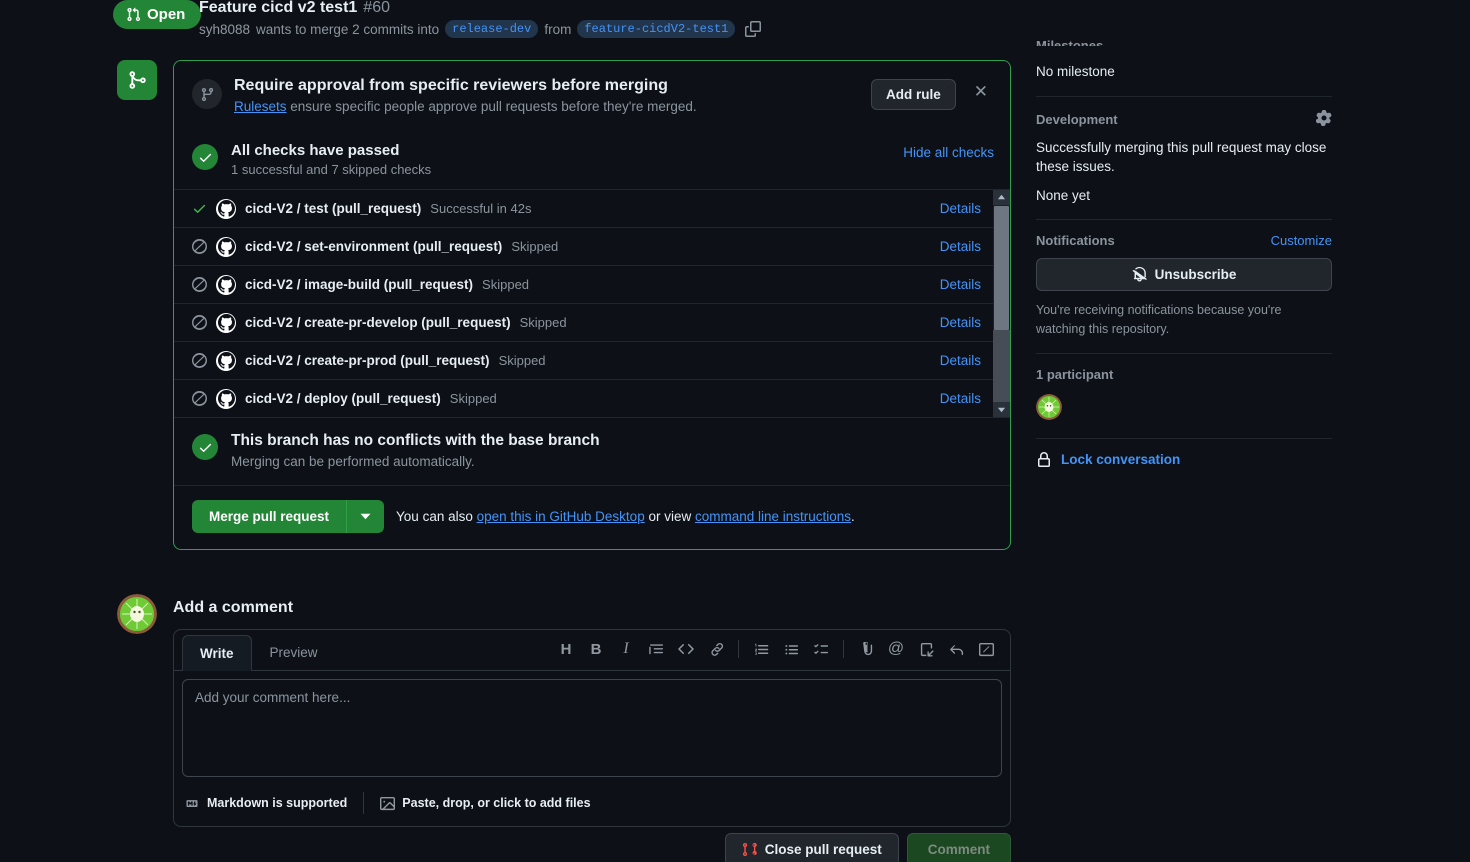 This screenshot has height=862, width=1470. Describe the element at coordinates (866, 649) in the screenshot. I see `attachment-icon` at that location.